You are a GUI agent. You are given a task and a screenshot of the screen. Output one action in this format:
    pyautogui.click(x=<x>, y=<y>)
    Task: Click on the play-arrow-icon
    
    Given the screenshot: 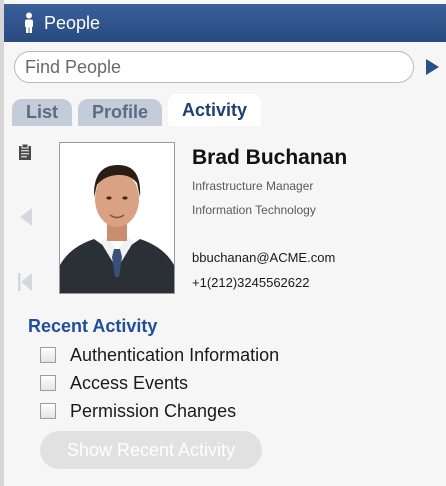 What is the action you would take?
    pyautogui.click(x=432, y=67)
    